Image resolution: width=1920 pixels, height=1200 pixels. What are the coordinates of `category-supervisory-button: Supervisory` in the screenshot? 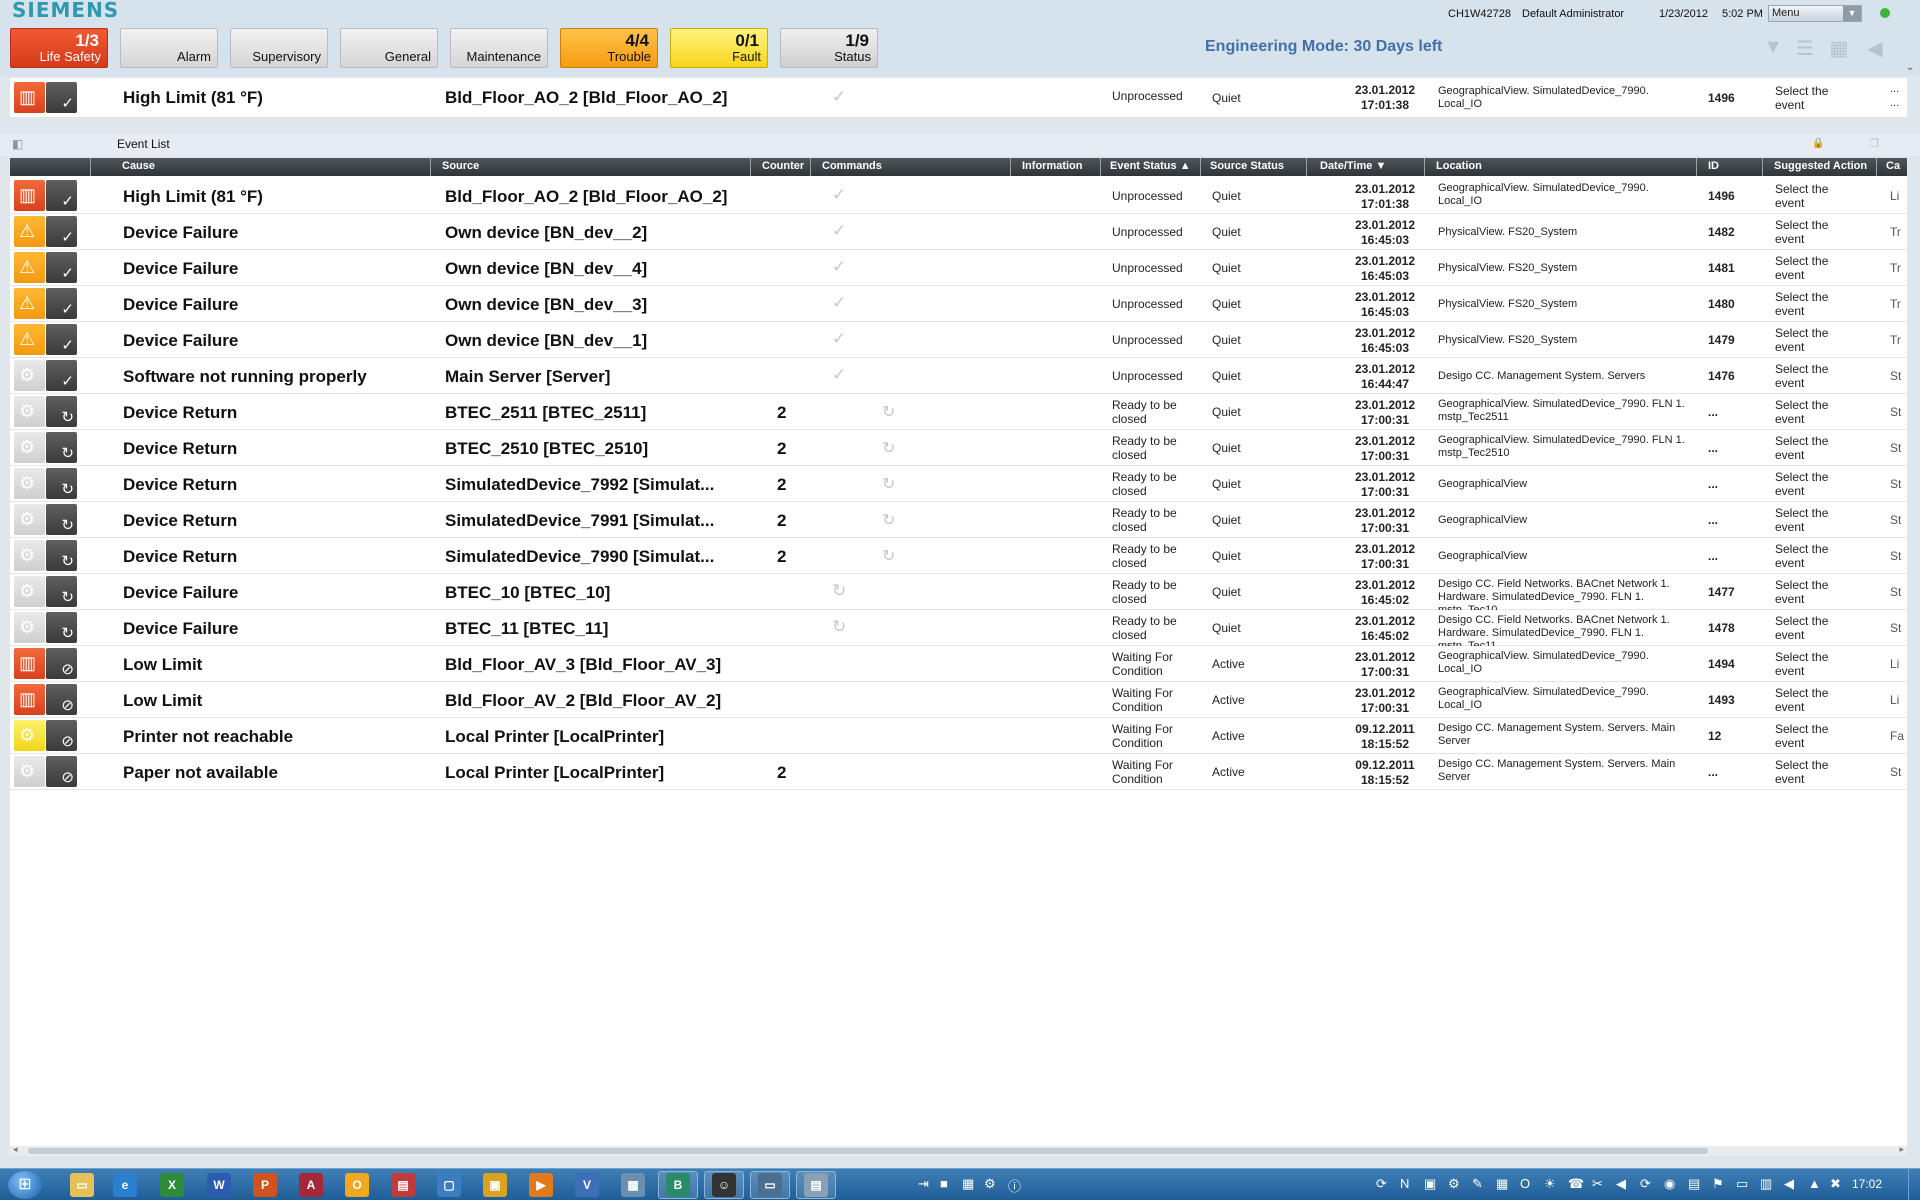 It's located at (279, 48).